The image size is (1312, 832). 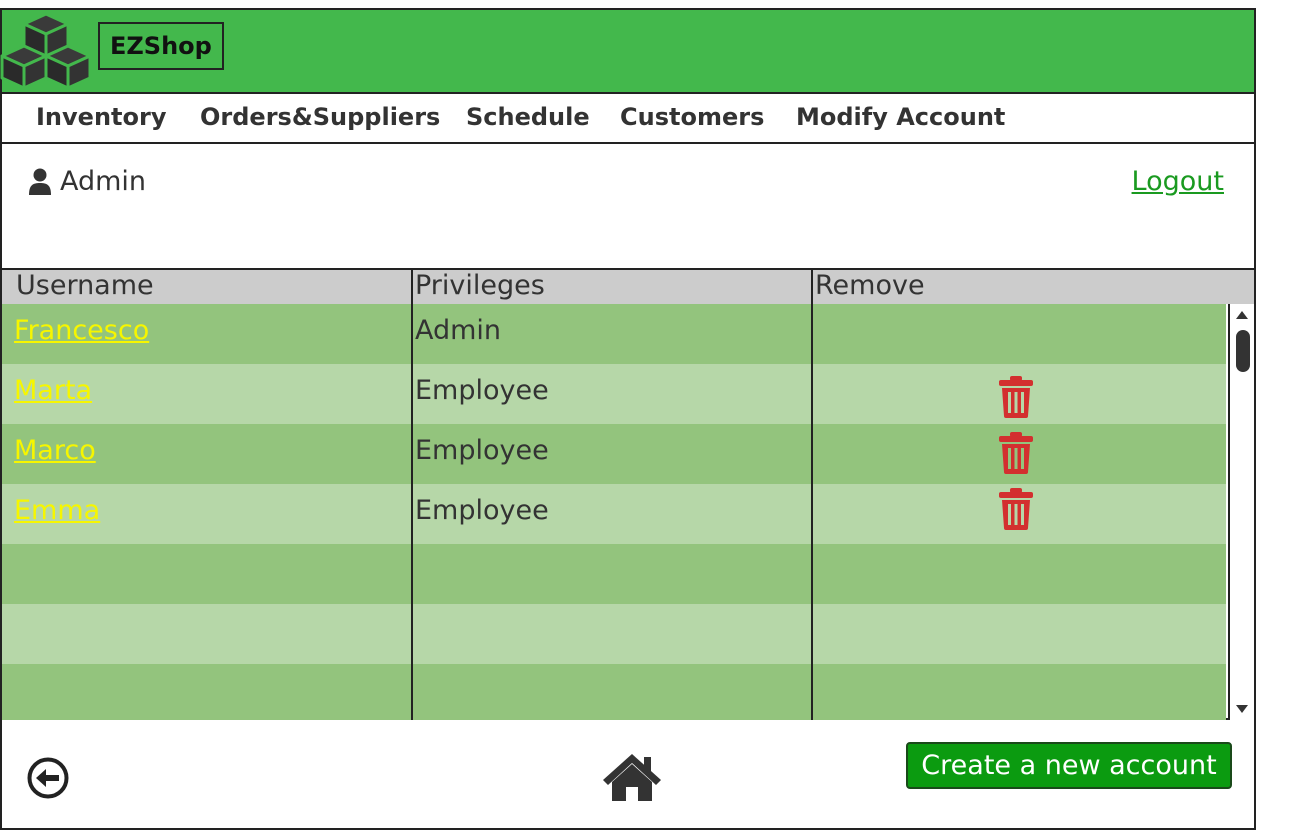 I want to click on nav-item-customers: Customers, so click(x=692, y=118).